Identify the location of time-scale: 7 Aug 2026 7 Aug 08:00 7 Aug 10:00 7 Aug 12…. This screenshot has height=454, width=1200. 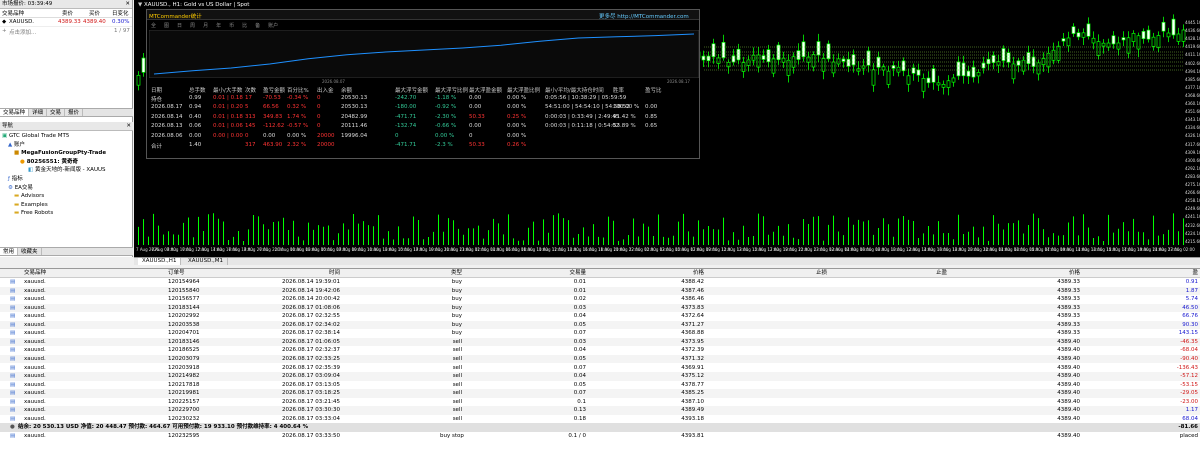
(664, 252).